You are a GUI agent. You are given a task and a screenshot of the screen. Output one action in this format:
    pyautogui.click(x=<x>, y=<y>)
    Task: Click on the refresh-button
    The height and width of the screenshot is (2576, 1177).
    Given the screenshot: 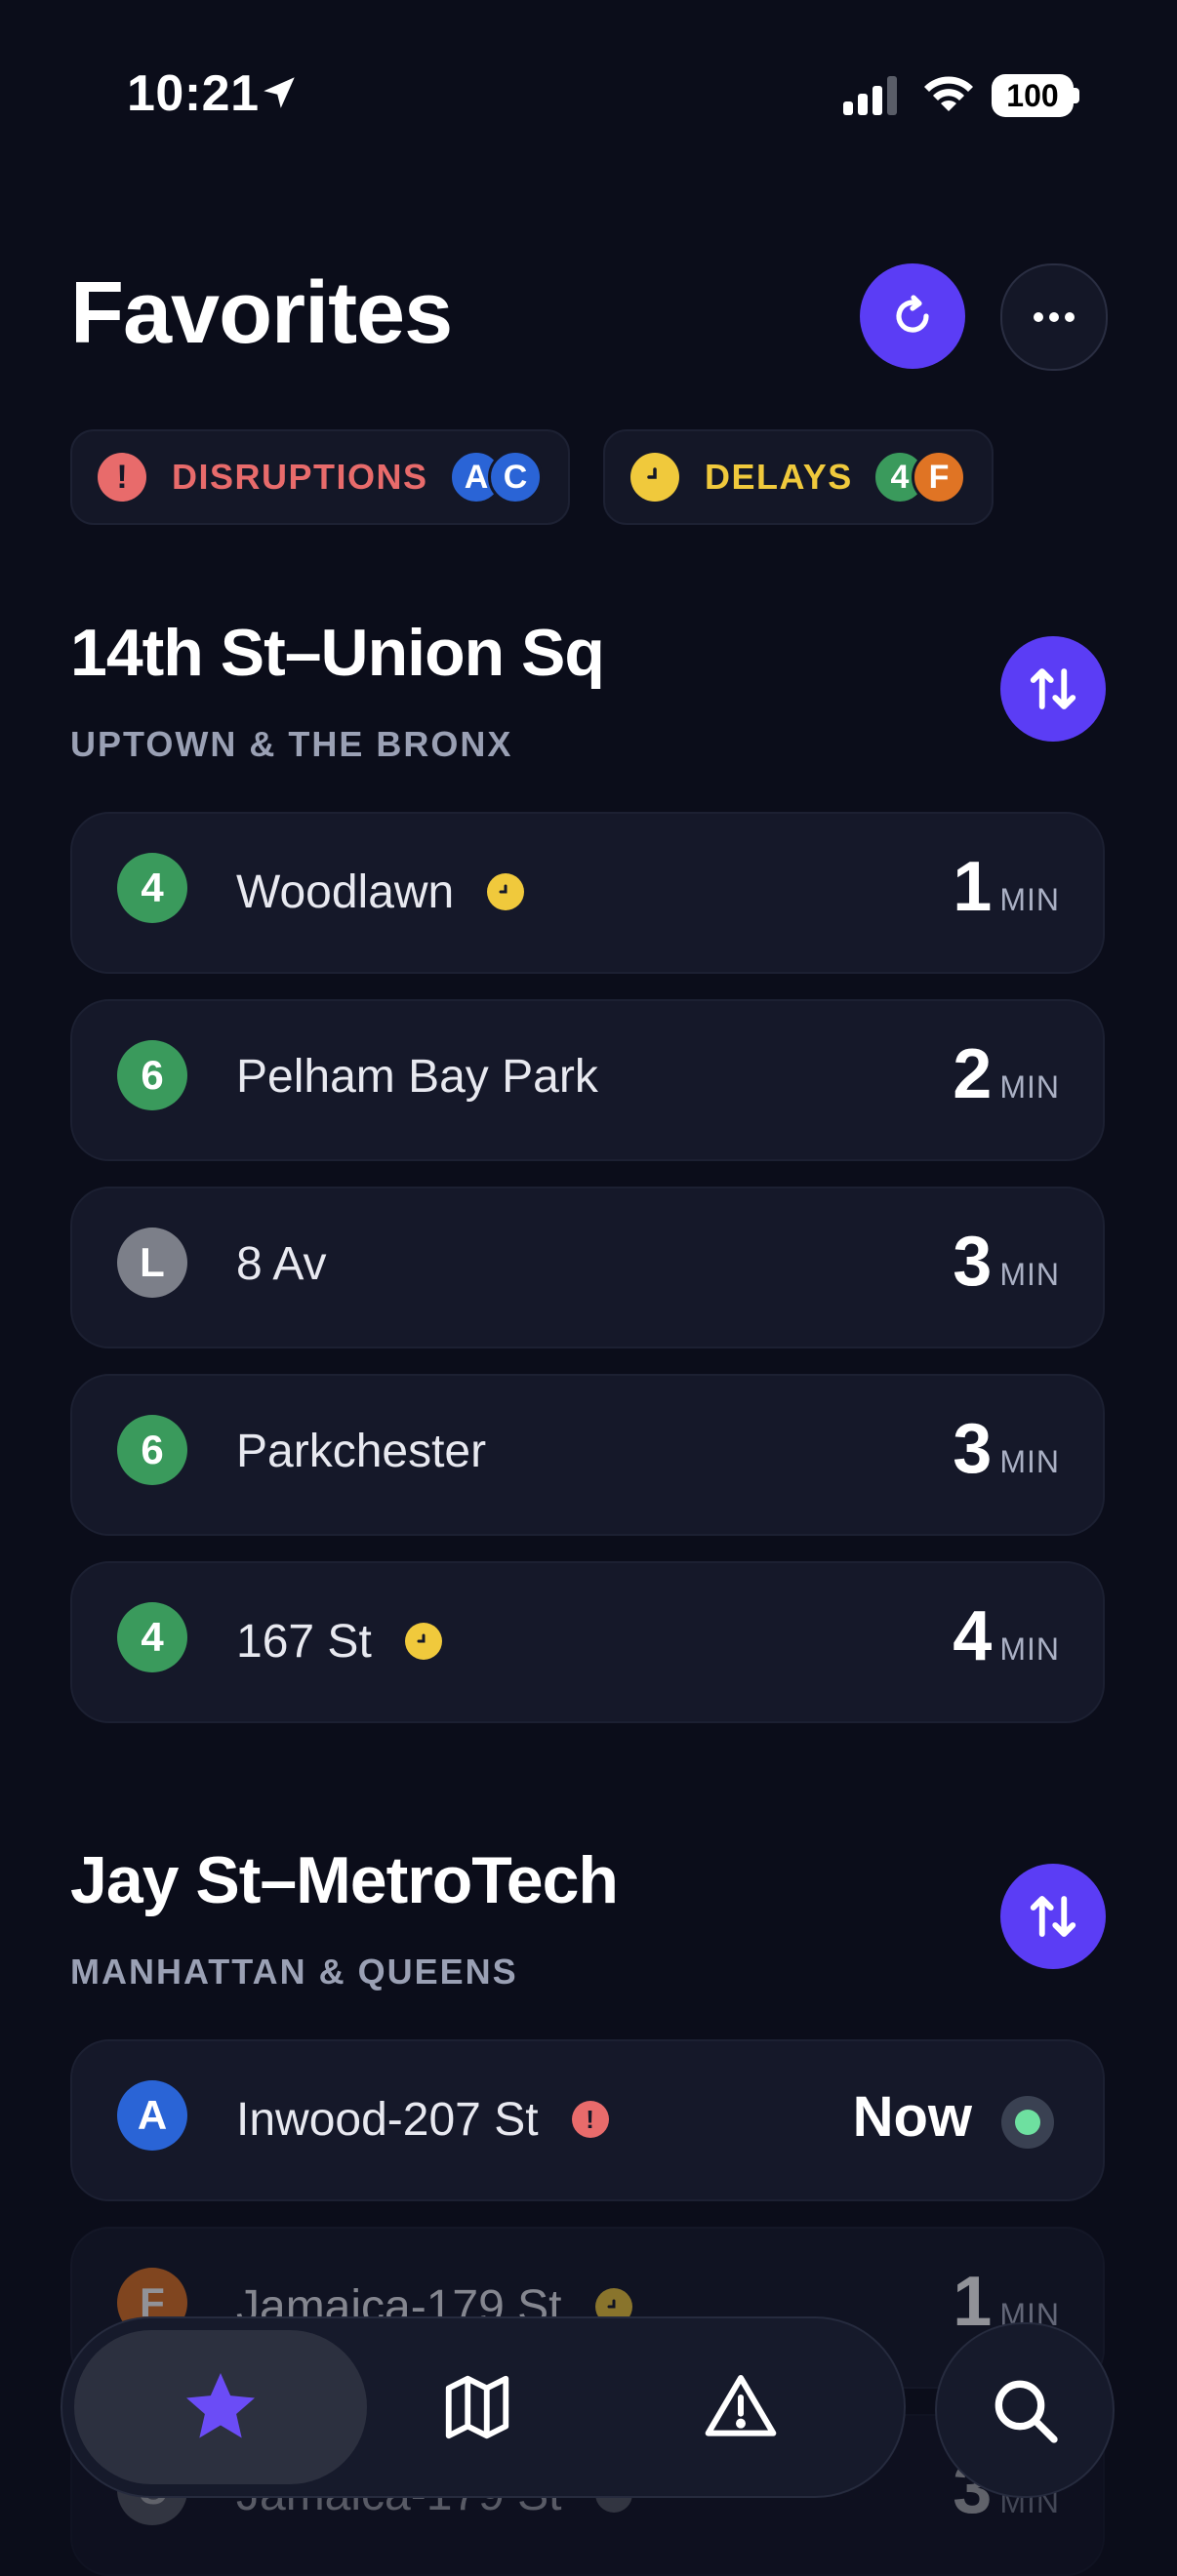 What is the action you would take?
    pyautogui.click(x=912, y=316)
    